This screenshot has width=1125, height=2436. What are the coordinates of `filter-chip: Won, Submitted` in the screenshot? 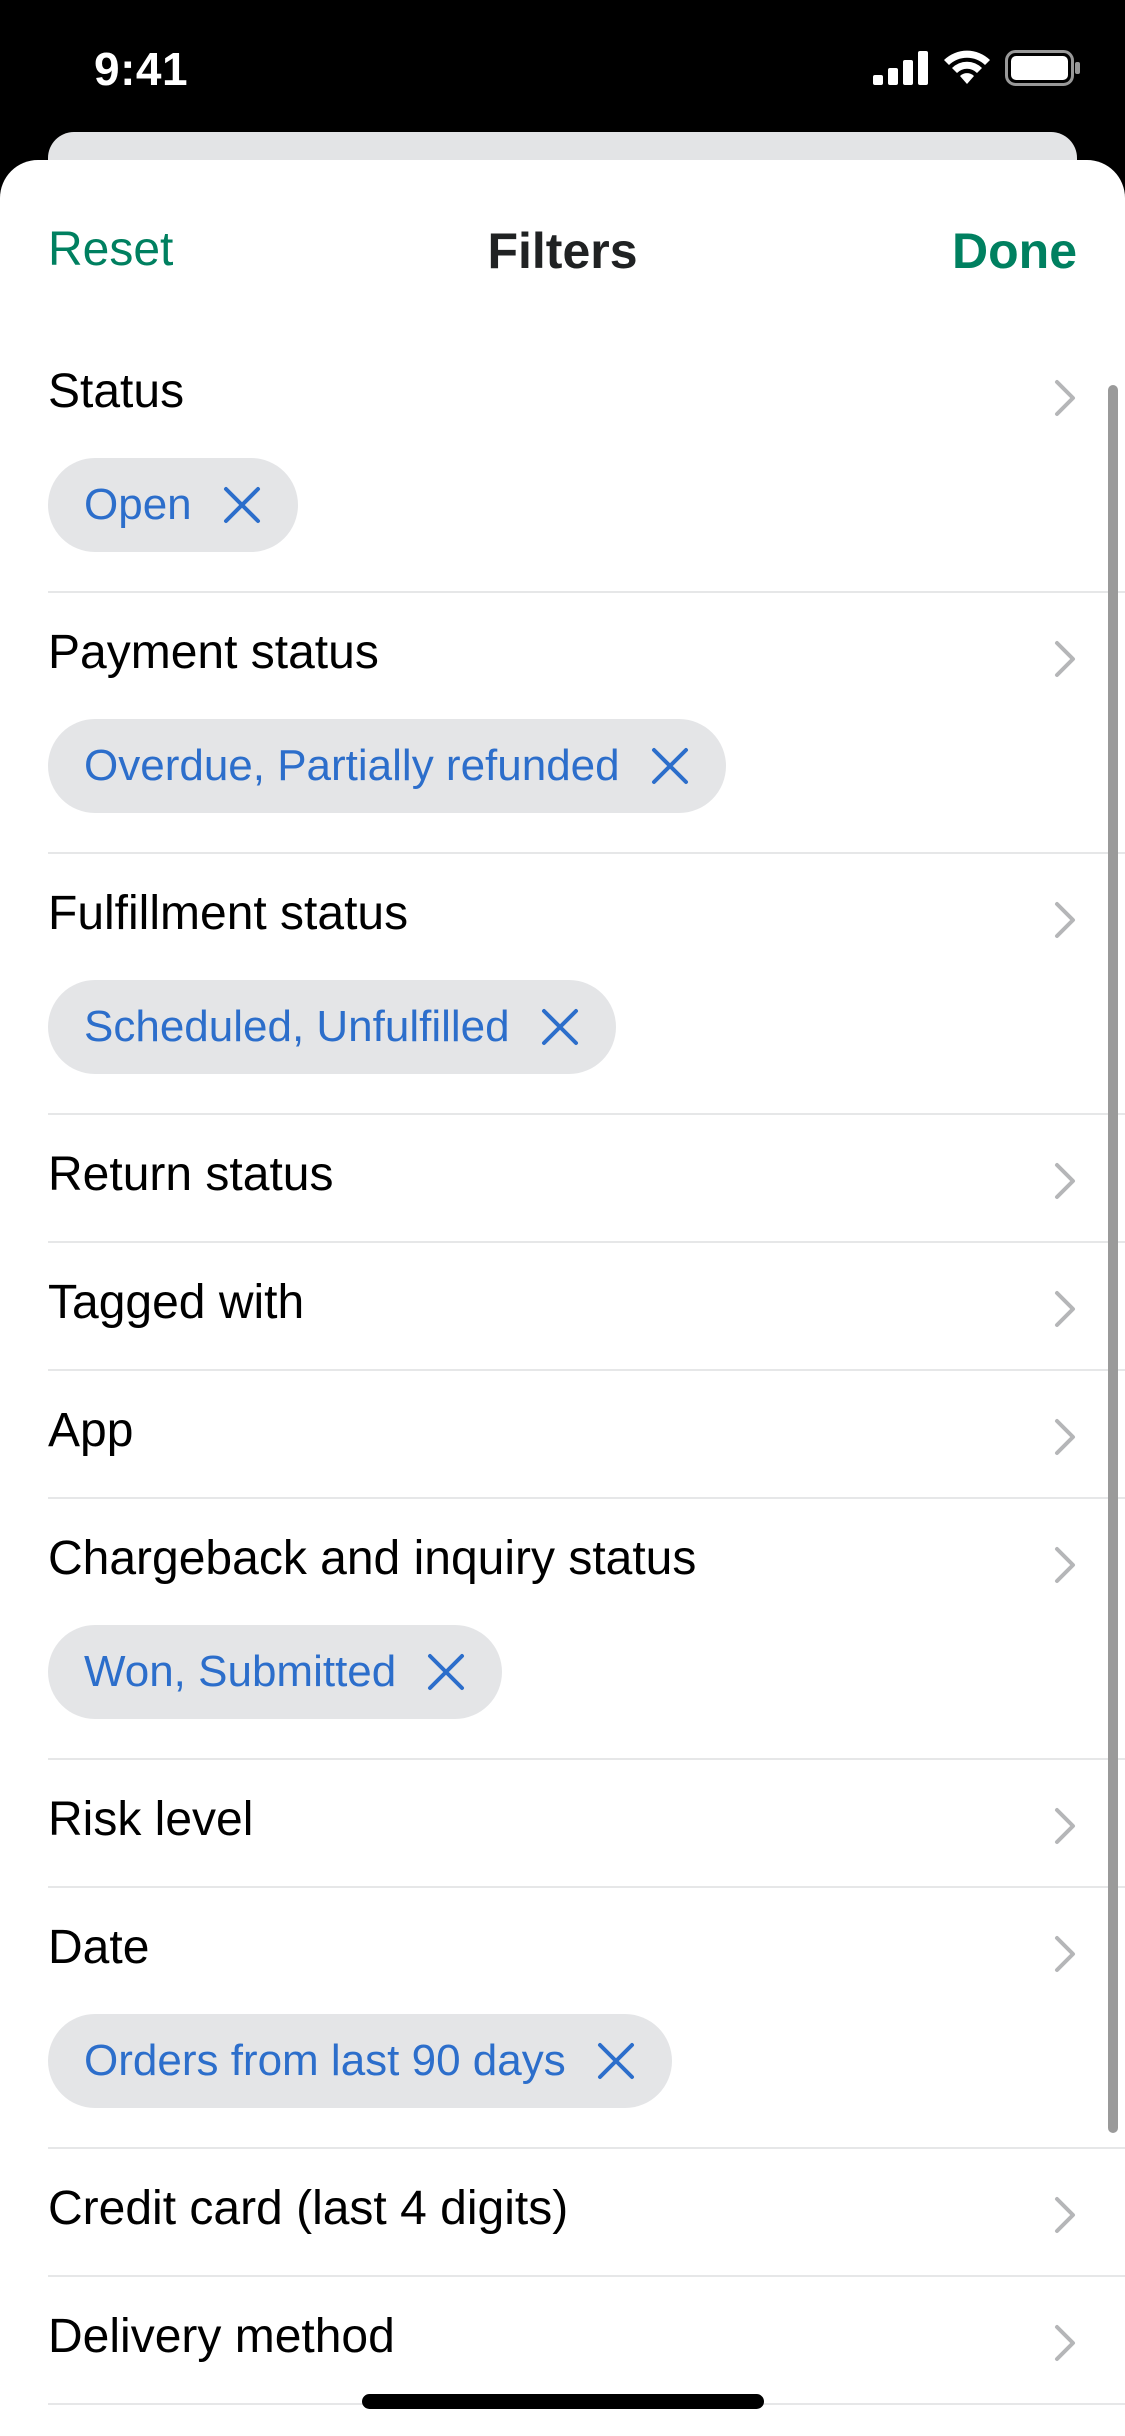 It's located at (275, 1672).